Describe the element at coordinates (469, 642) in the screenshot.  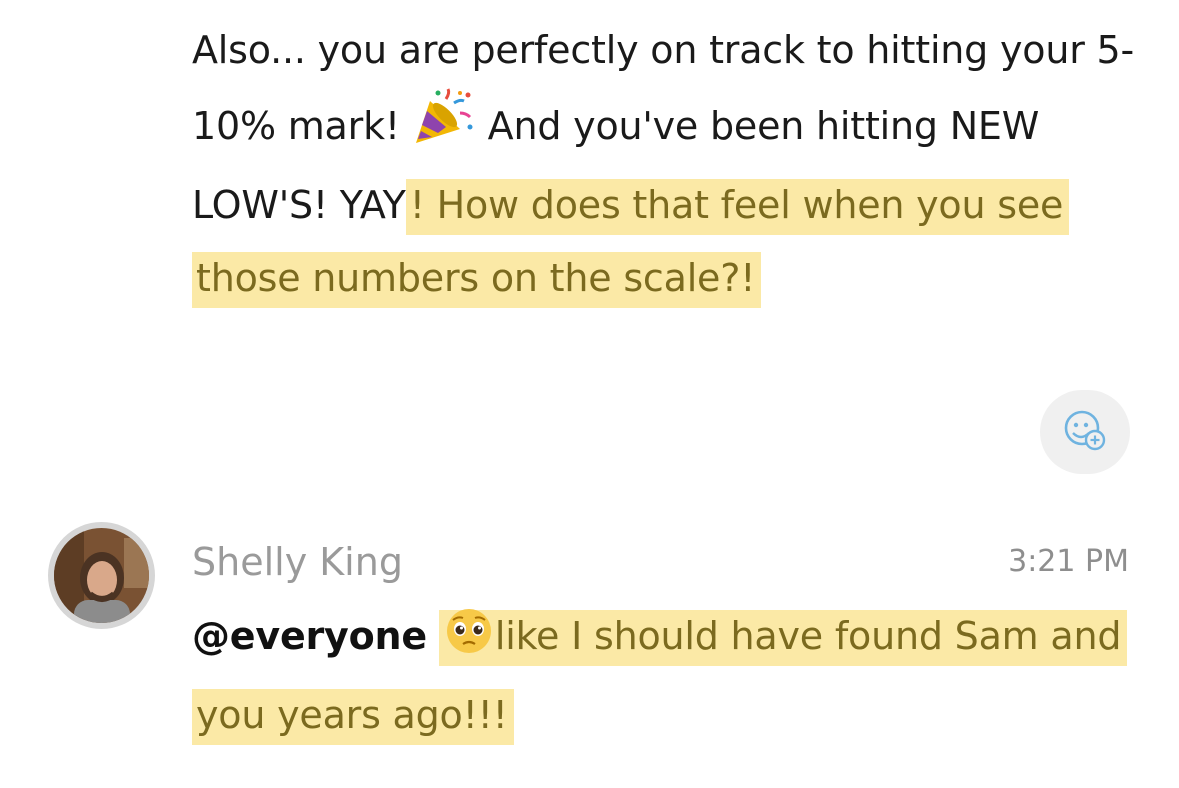
I see `pleading-face-icon` at that location.